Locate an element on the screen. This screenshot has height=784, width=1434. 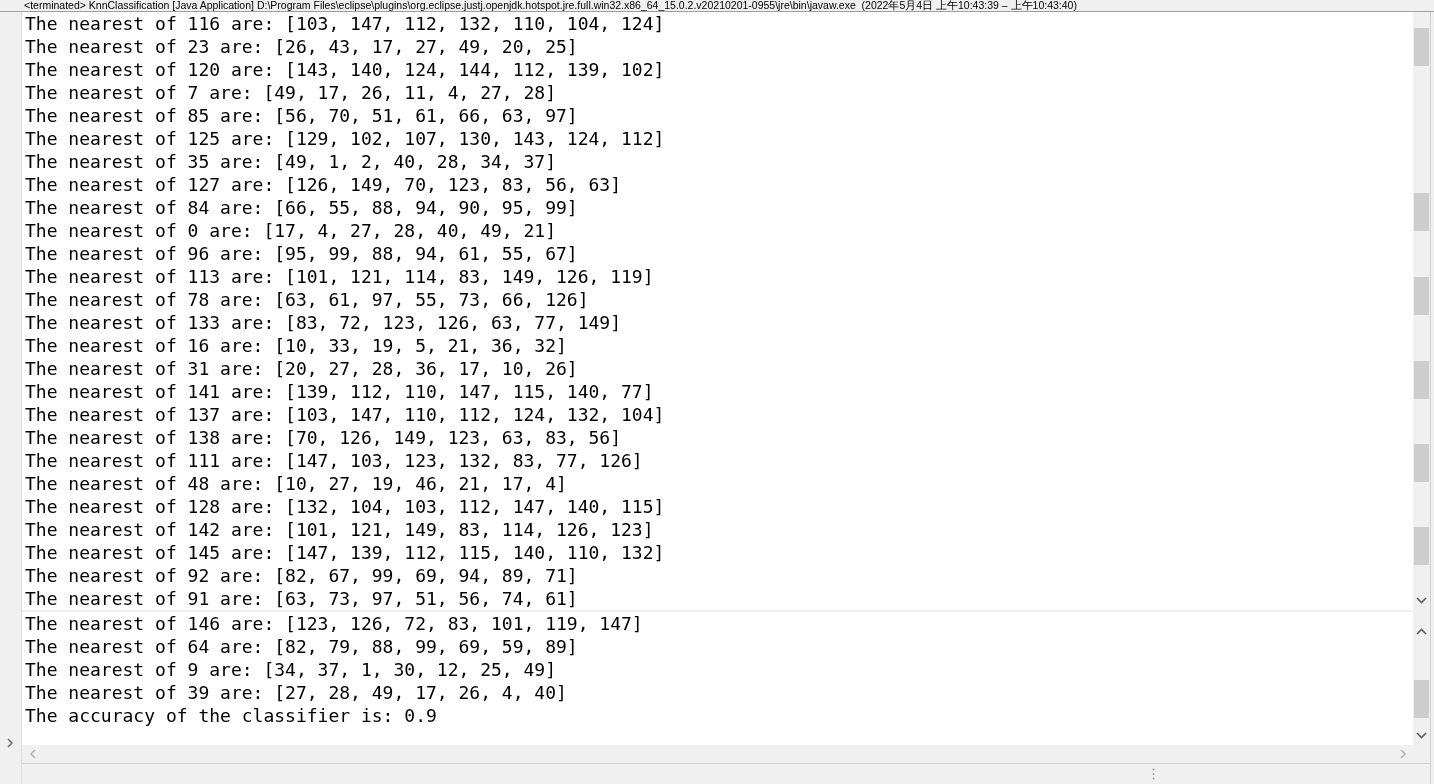
console-line: The nearest of 31 are: [20, 27, 28, 36, 17, 10, 26] is located at coordinates (301, 368).